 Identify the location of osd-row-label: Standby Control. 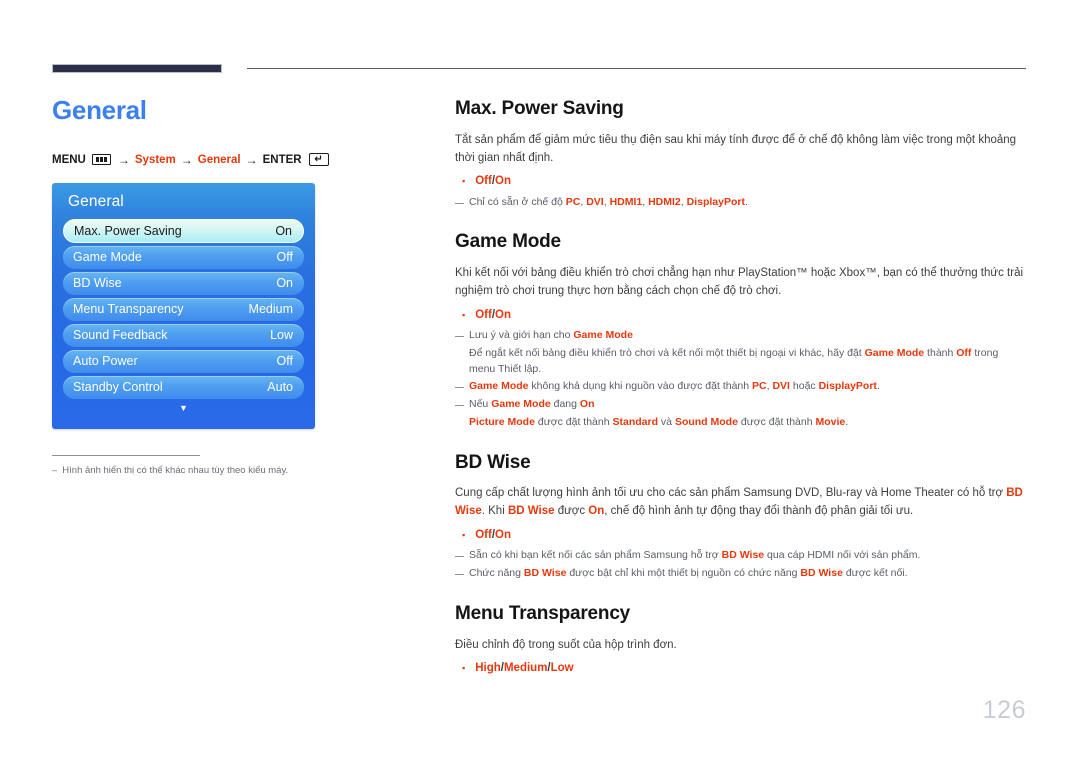
(118, 387).